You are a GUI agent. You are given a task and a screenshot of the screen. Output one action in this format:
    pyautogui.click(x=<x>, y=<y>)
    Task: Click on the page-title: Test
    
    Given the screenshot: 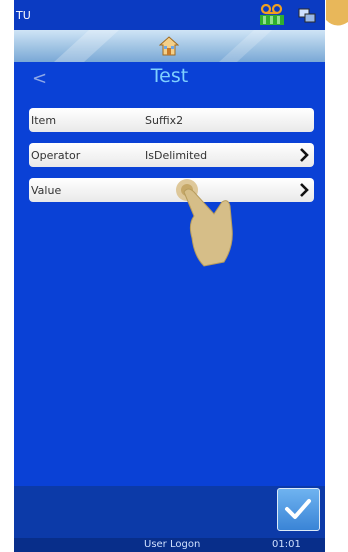 What is the action you would take?
    pyautogui.click(x=169, y=76)
    